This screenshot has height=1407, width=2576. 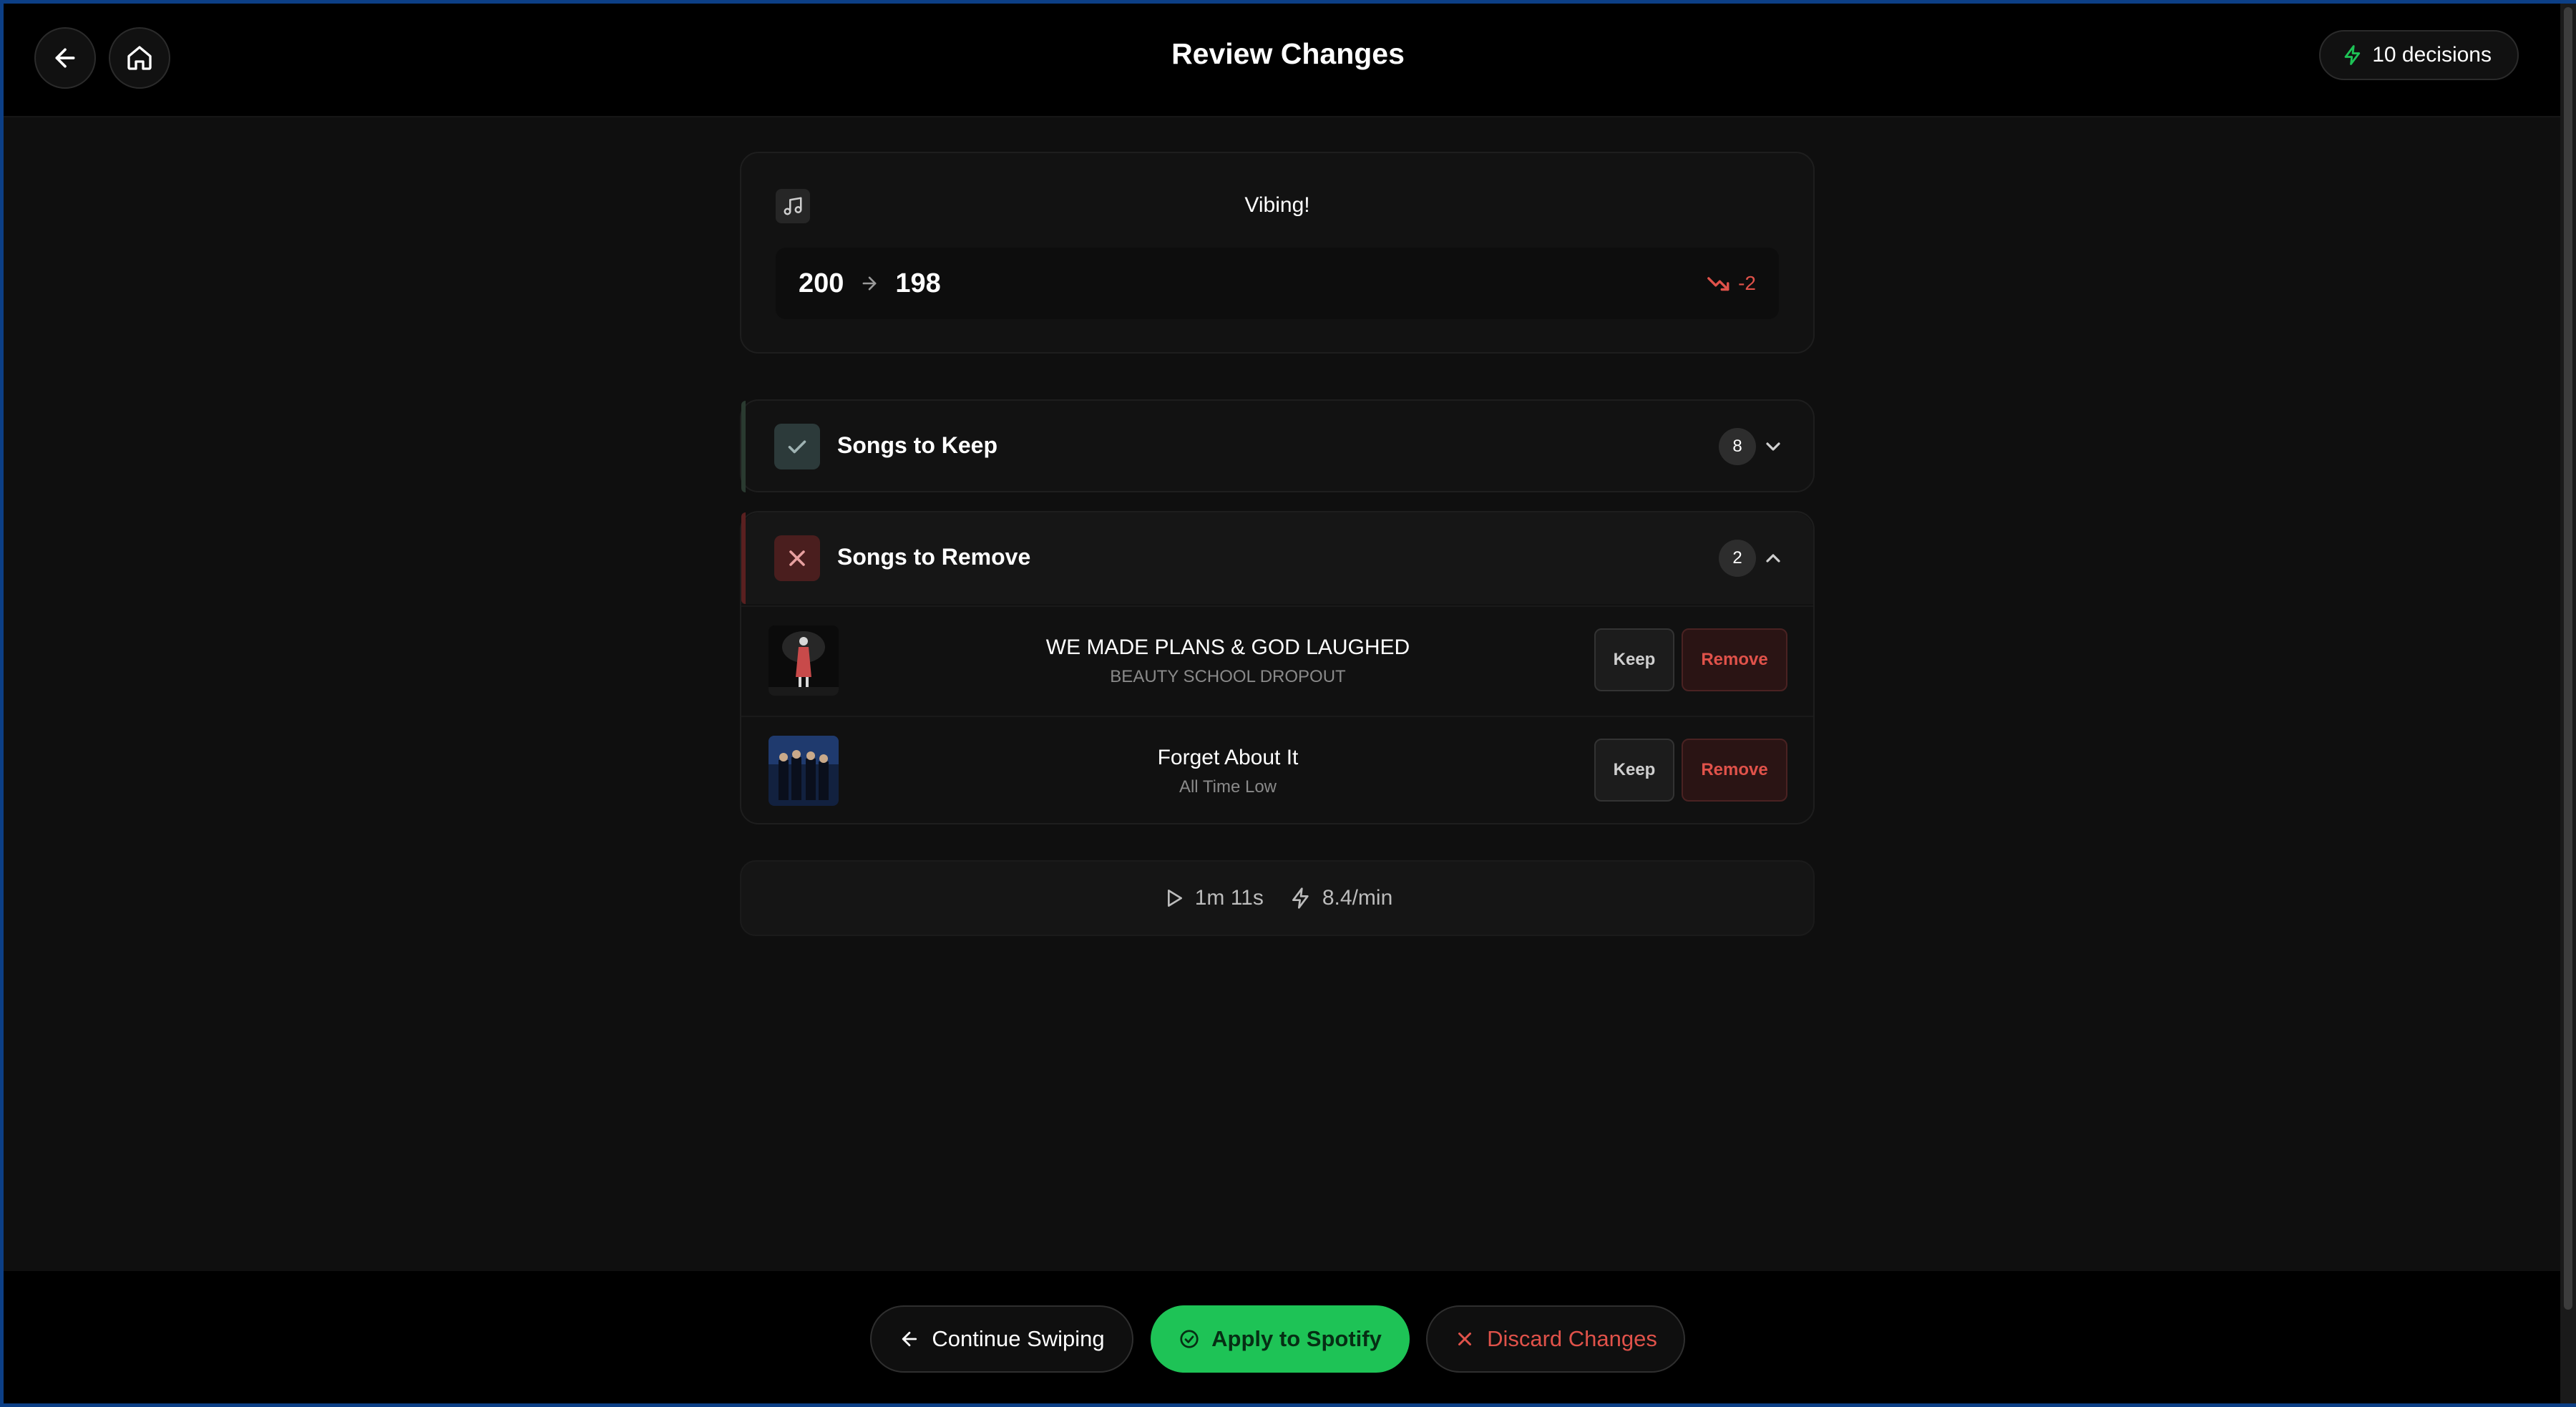 I want to click on song-artist: BEAUTY SCHOOL DROPOUT, so click(x=1228, y=676).